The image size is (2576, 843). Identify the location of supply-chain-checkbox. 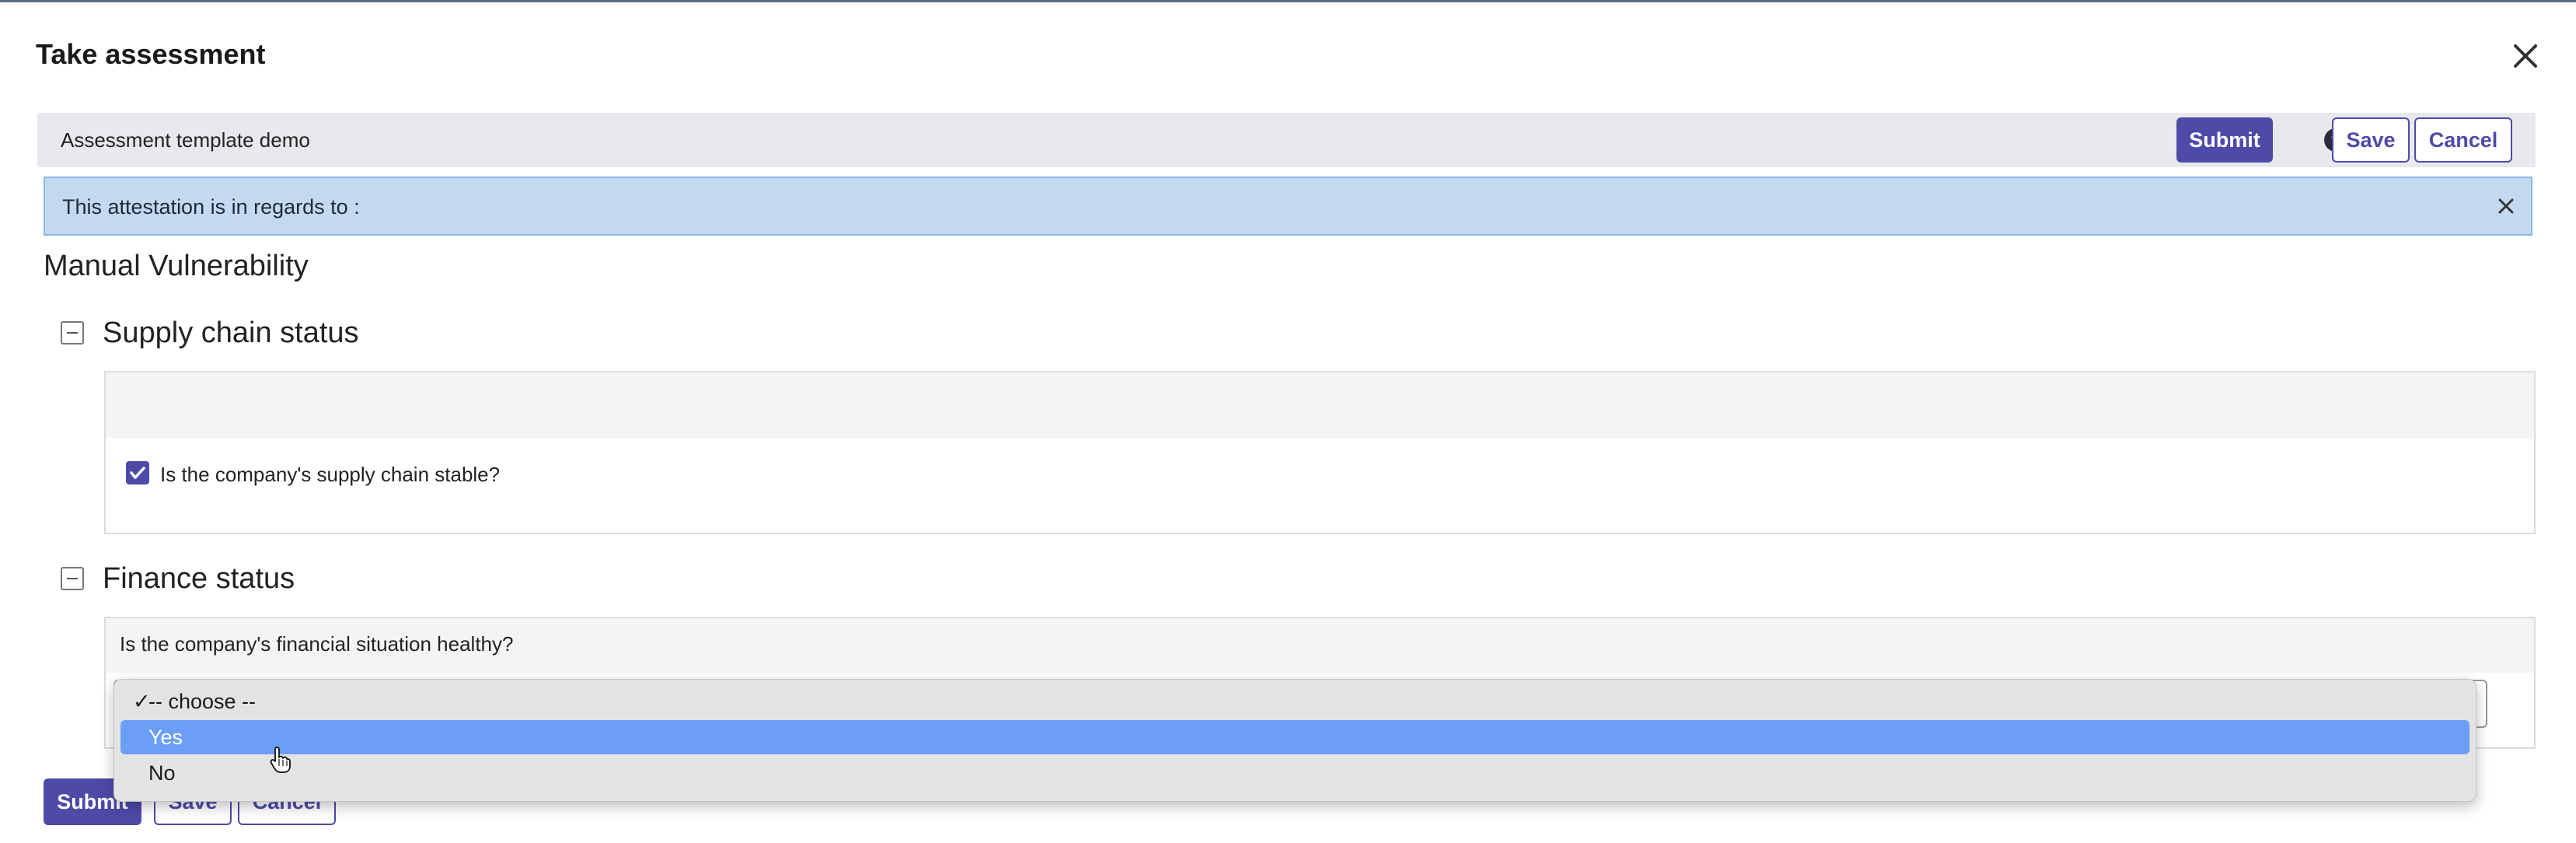
(138, 472).